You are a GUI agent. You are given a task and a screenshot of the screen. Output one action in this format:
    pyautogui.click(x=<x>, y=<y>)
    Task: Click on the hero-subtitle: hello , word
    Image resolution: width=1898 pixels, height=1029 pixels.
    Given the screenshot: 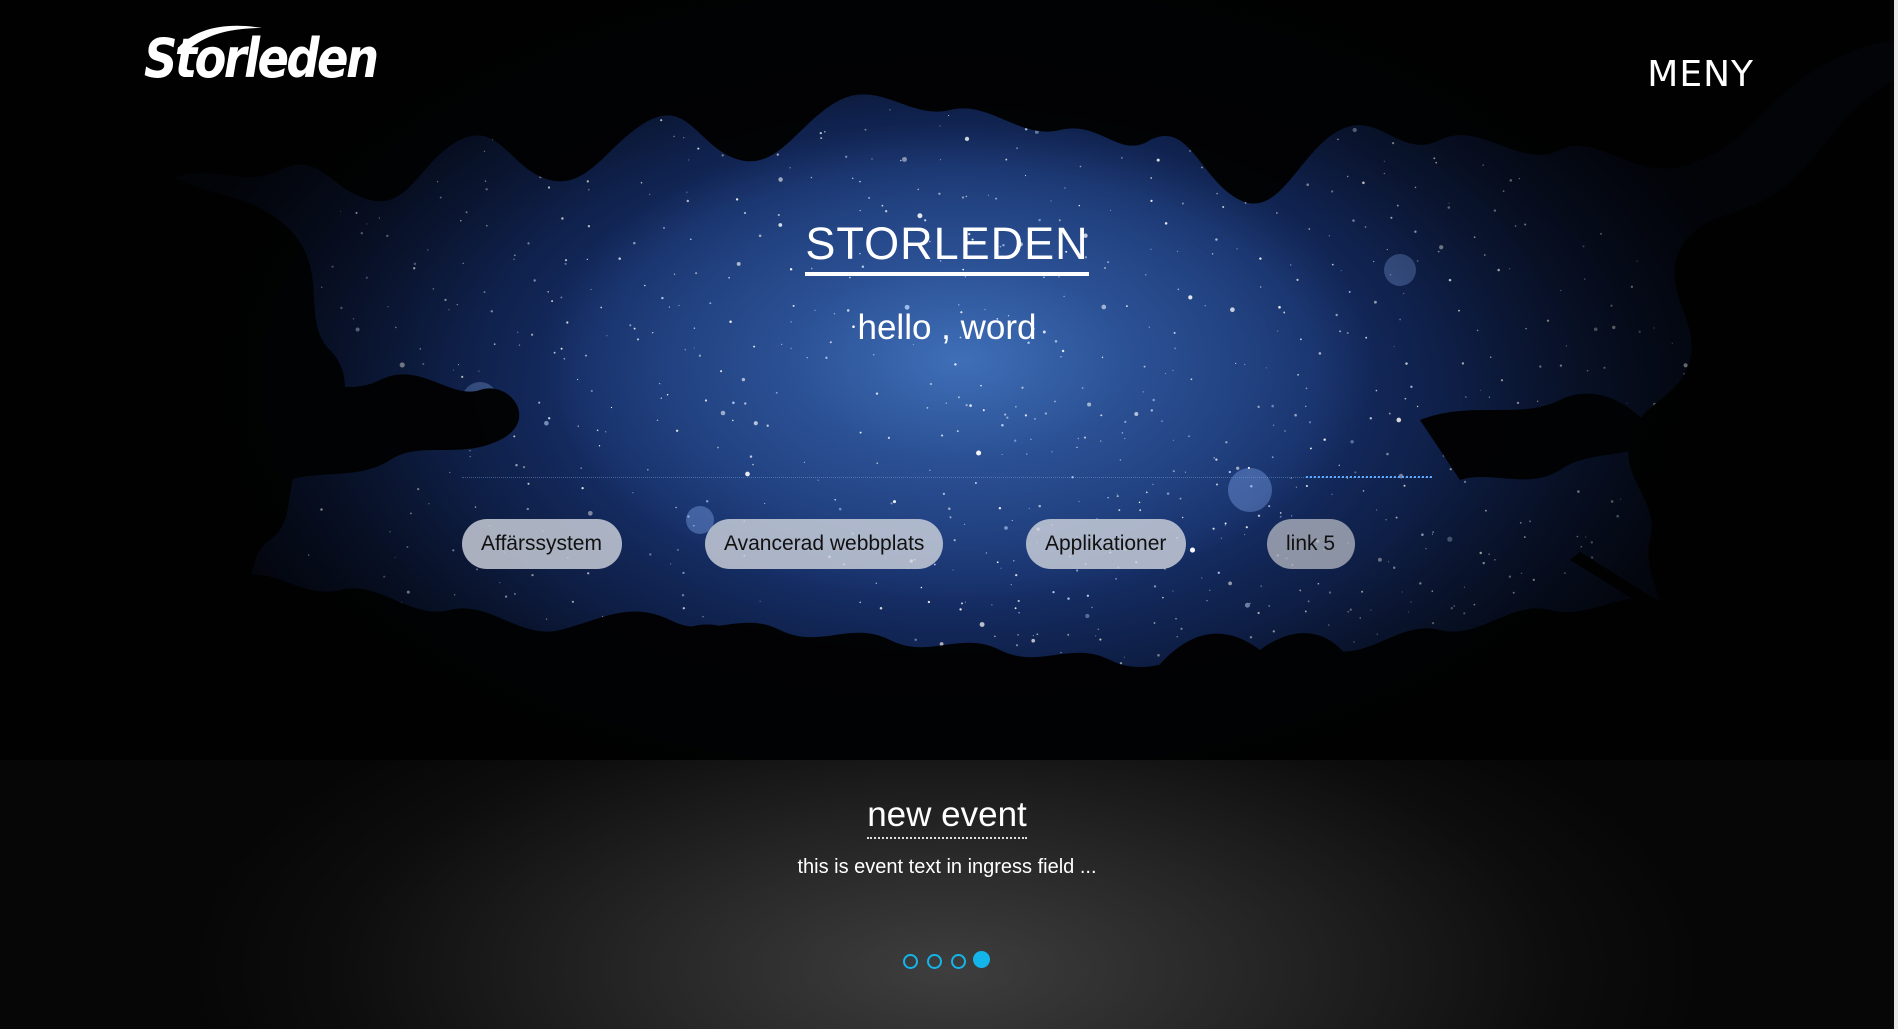 What is the action you would take?
    pyautogui.click(x=947, y=327)
    